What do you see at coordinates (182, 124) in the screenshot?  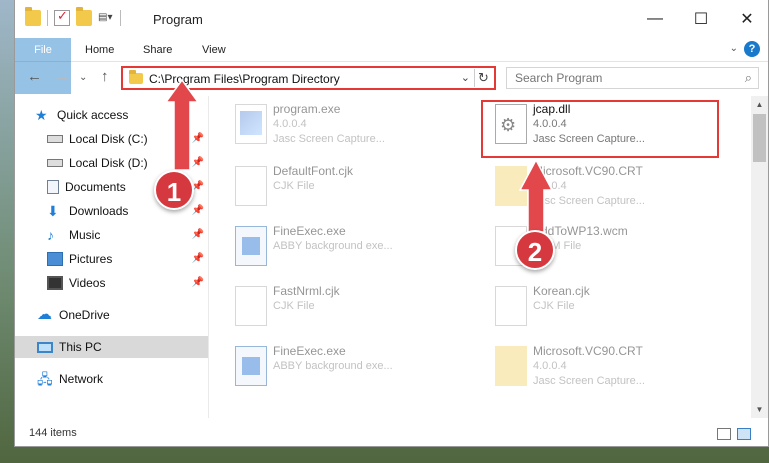 I see `arrow-to-address-bar` at bounding box center [182, 124].